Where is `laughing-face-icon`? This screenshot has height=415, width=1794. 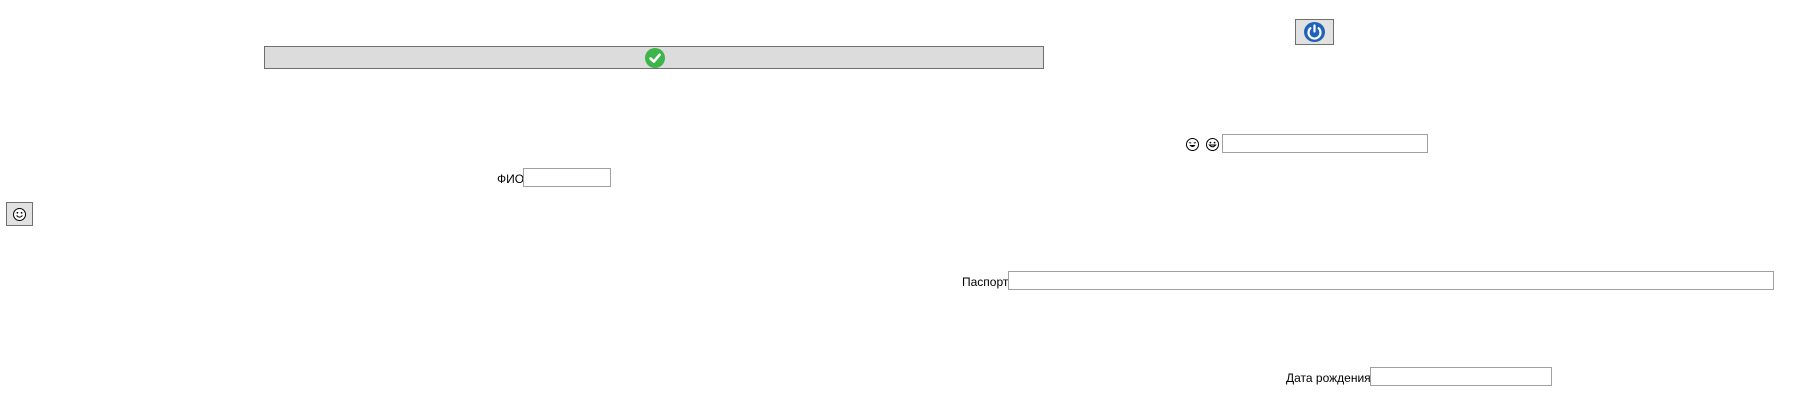 laughing-face-icon is located at coordinates (1192, 144).